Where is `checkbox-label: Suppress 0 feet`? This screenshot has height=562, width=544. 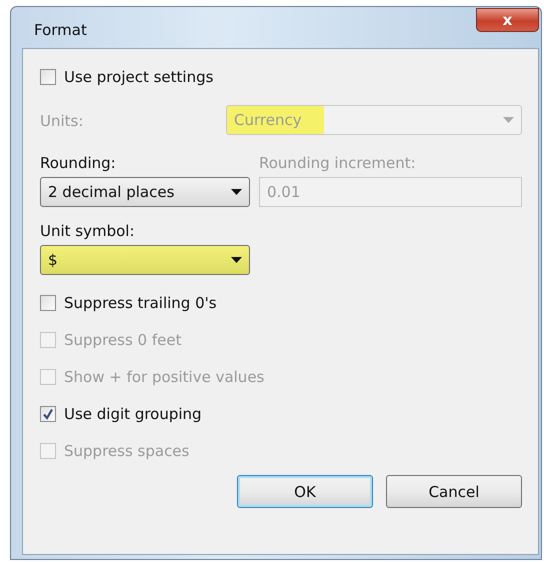 checkbox-label: Suppress 0 feet is located at coordinates (123, 340).